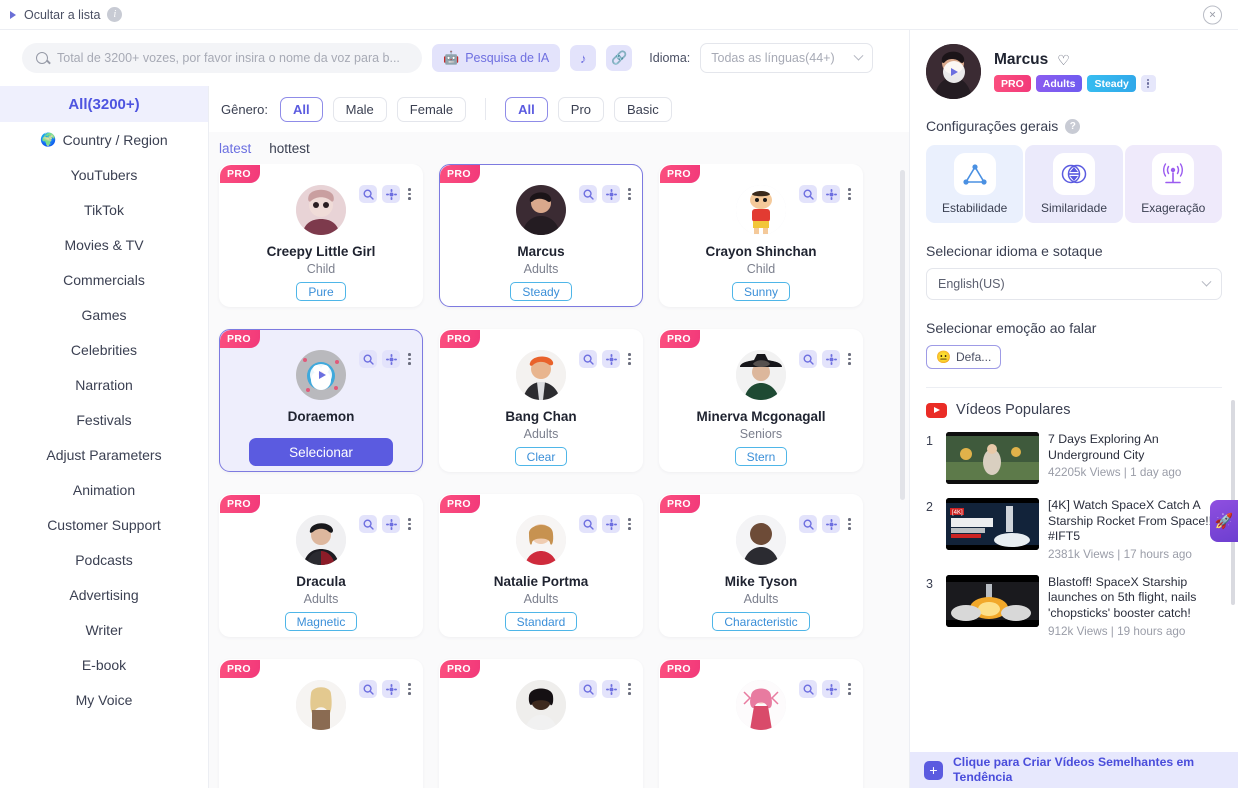  Describe the element at coordinates (104, 279) in the screenshot. I see `sidebar-item-commercials: Commercials` at that location.